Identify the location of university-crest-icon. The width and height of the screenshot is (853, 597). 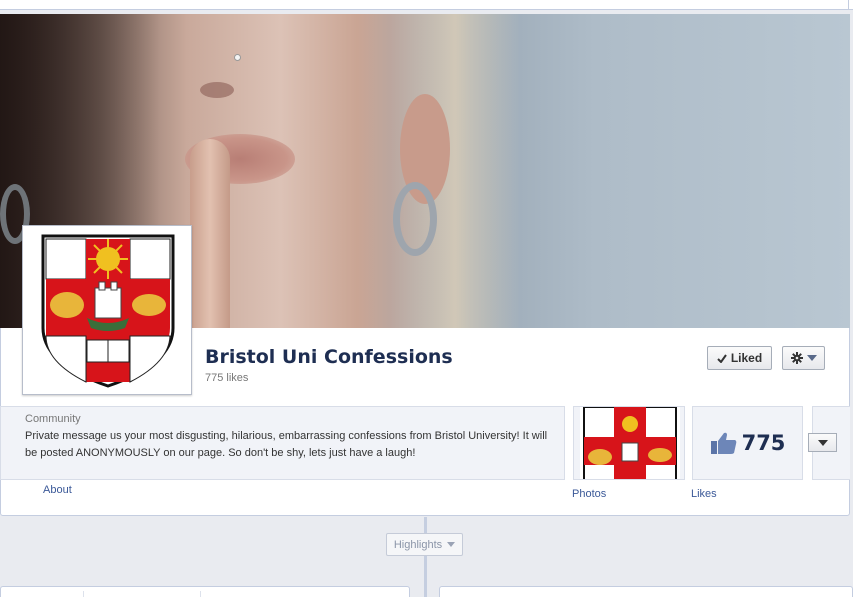
(108, 311).